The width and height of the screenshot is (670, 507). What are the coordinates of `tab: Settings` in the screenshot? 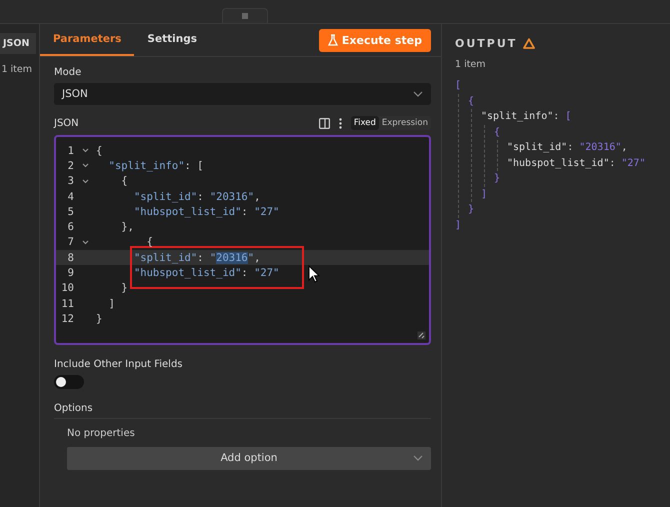 It's located at (172, 40).